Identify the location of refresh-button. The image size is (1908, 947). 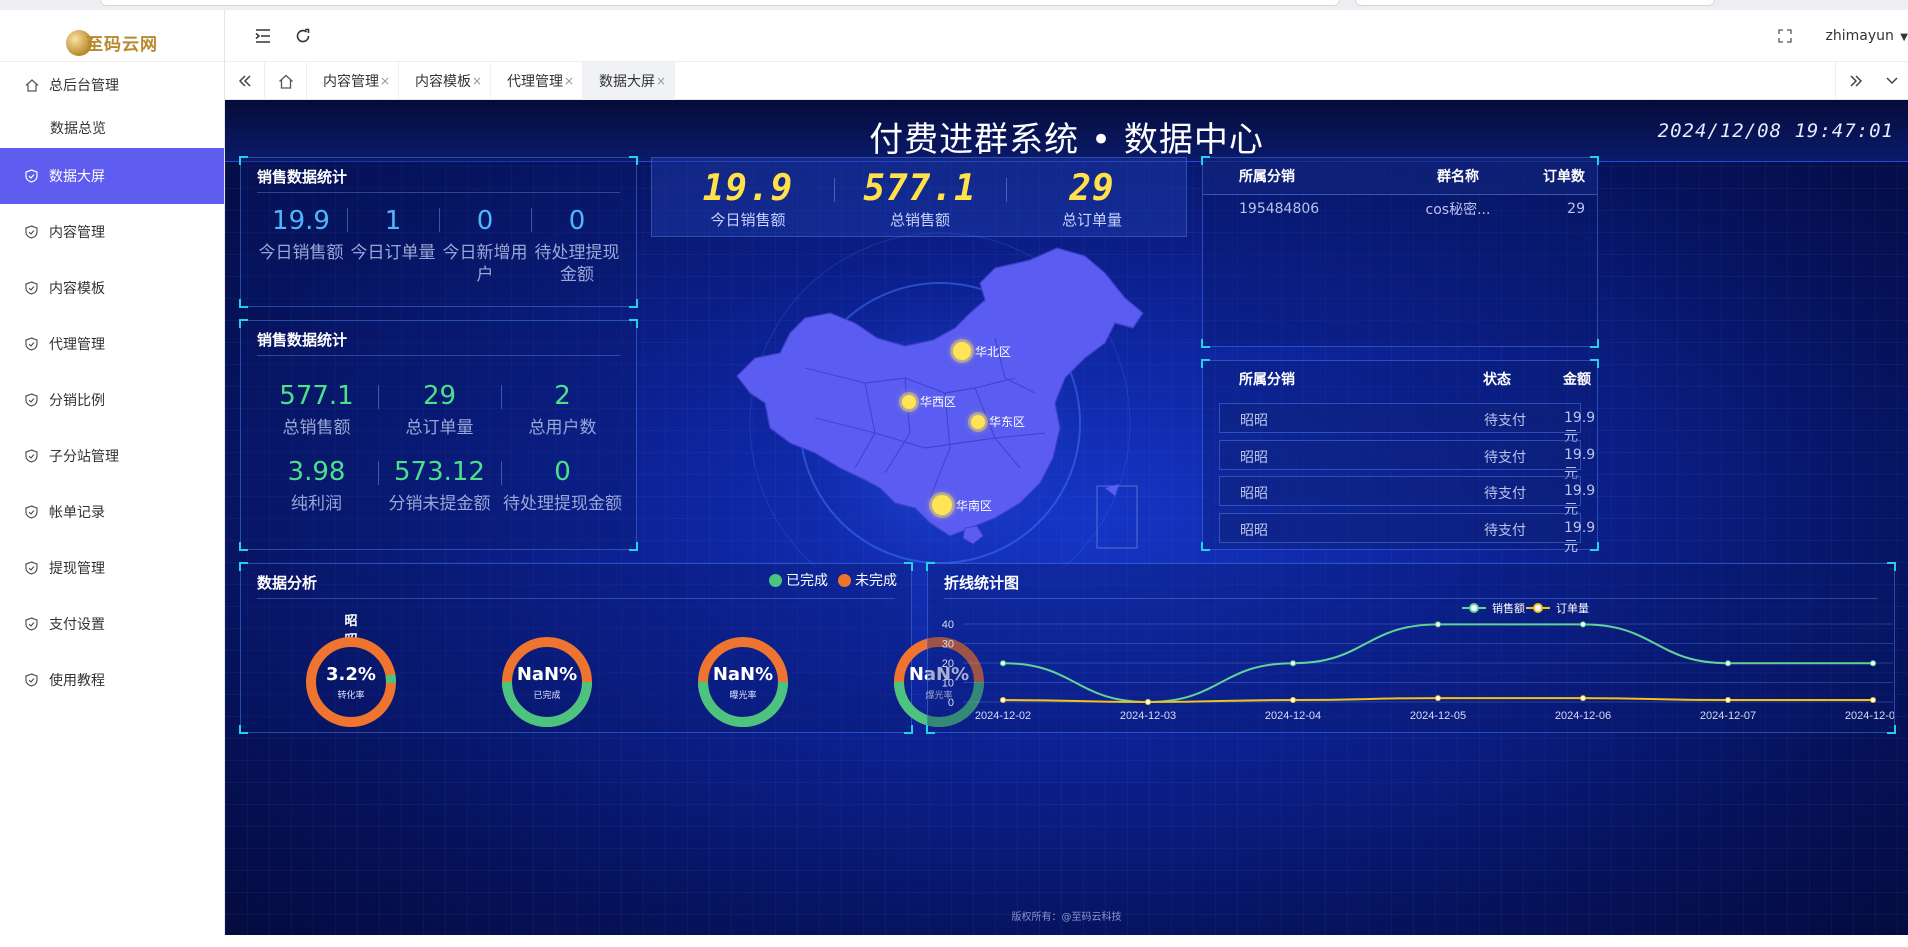
(303, 36).